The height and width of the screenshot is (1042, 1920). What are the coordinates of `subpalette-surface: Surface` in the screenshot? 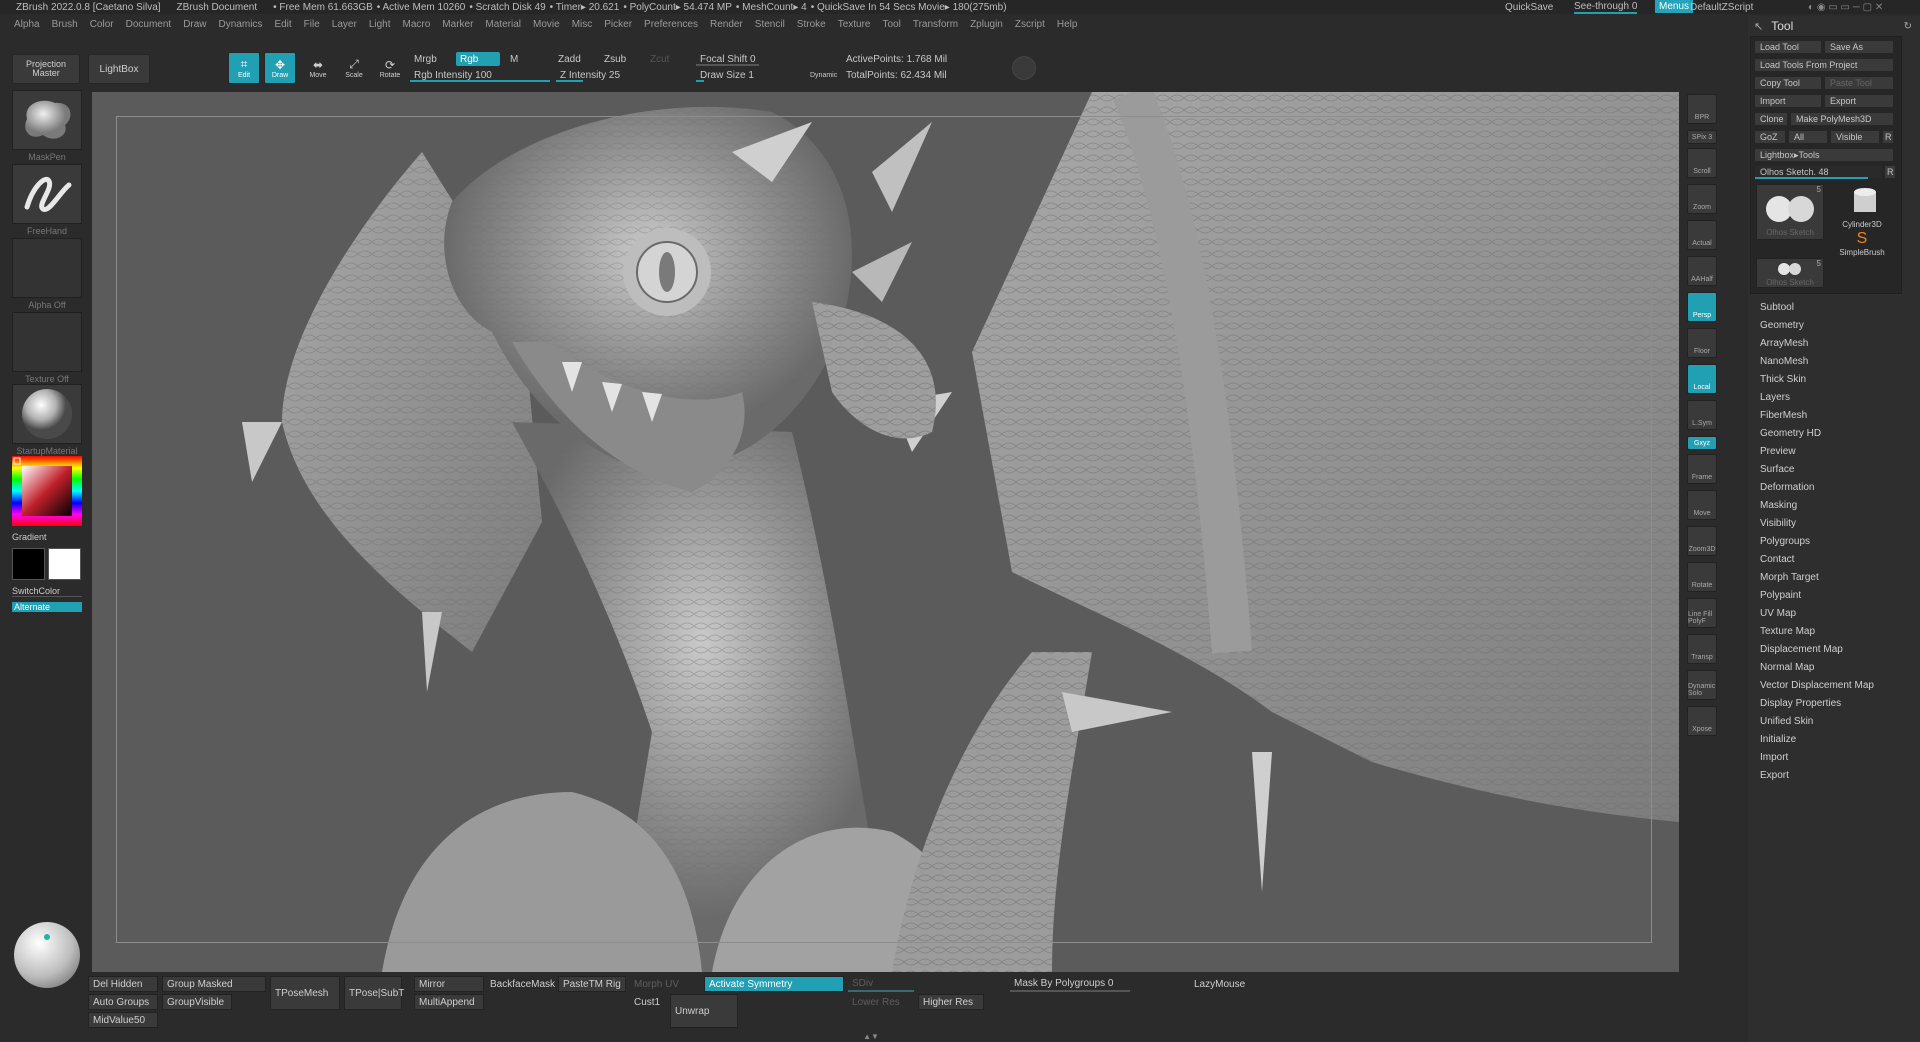 It's located at (1777, 469).